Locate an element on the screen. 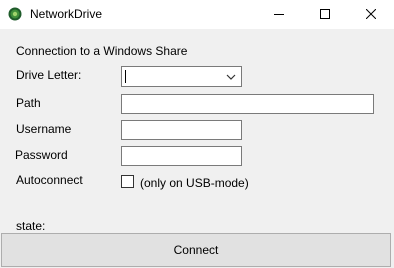  state-label: state: is located at coordinates (31, 226).